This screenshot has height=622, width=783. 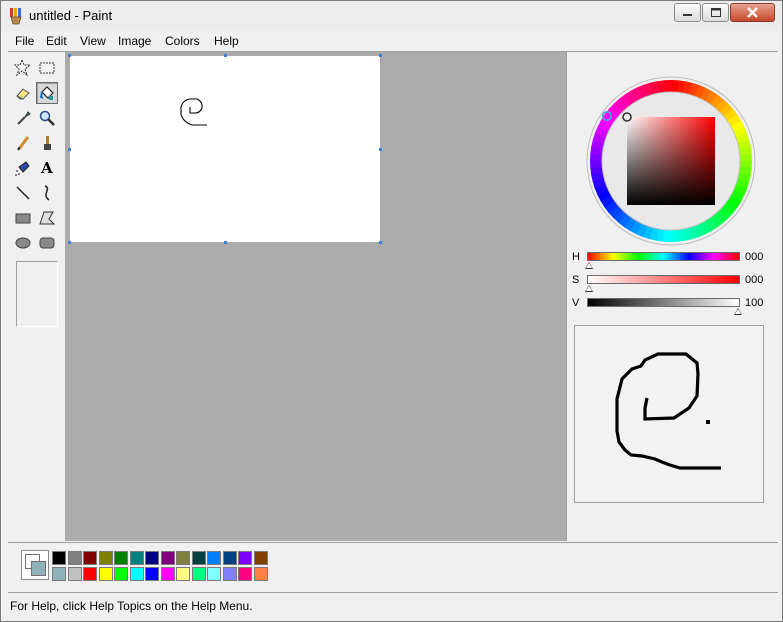 What do you see at coordinates (576, 280) in the screenshot?
I see `saturation-label: S` at bounding box center [576, 280].